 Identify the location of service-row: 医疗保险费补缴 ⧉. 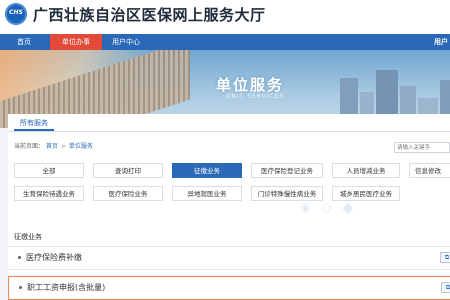
(229, 258).